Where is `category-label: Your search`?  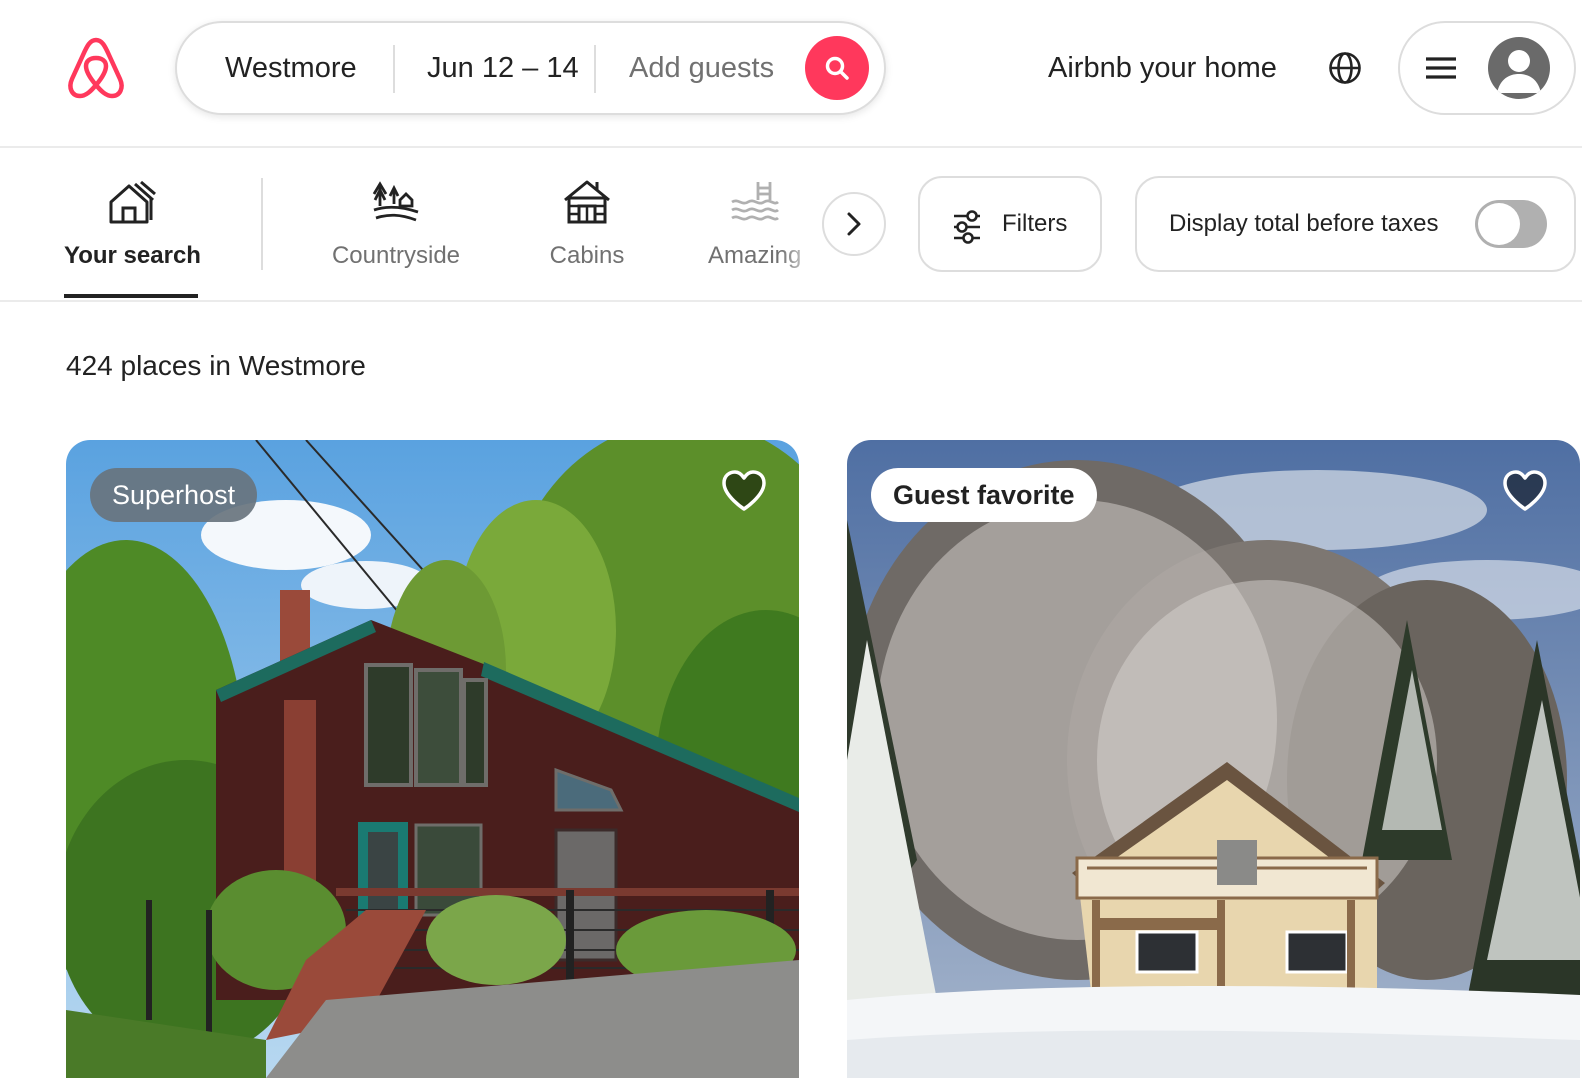
category-label: Your search is located at coordinates (132, 255).